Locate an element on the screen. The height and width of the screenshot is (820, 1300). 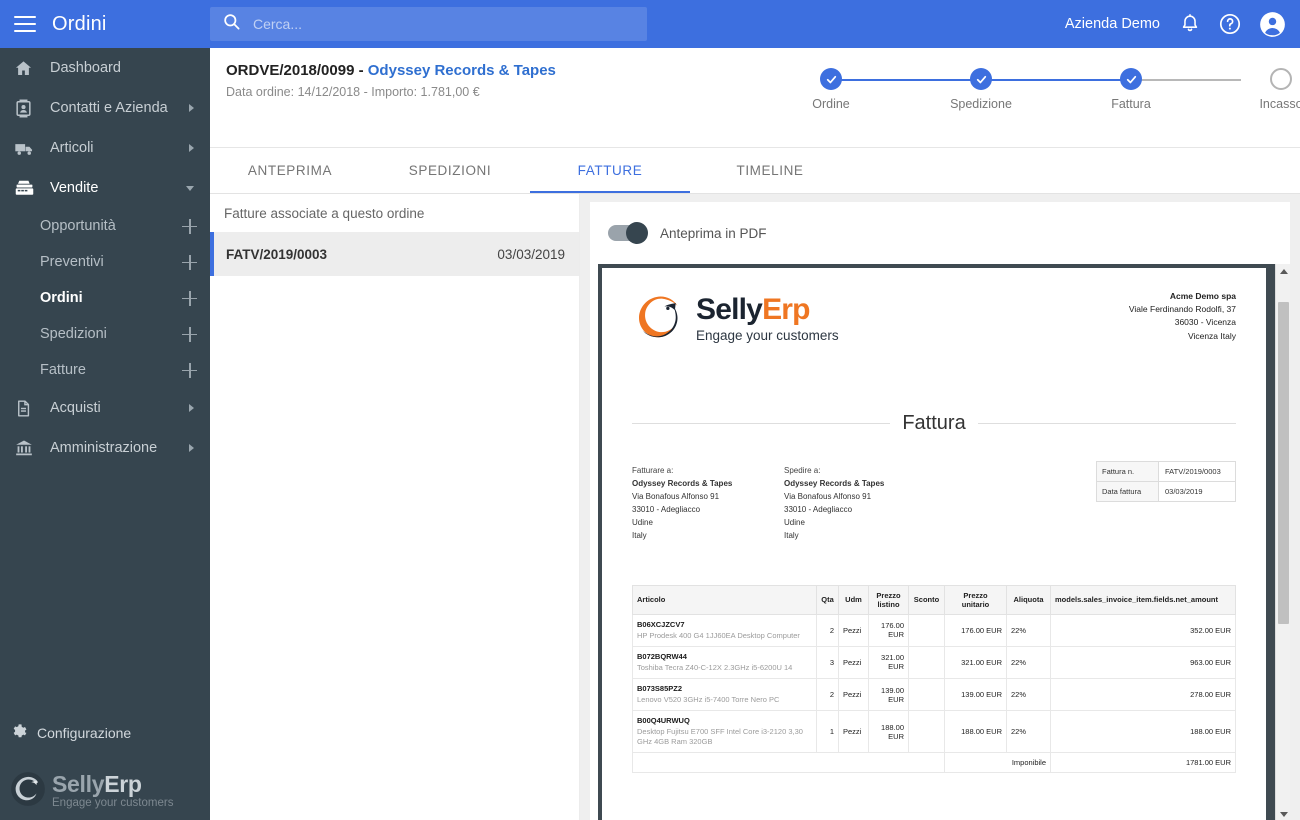
cell-prezzo-unitario: 321.00 EUR is located at coordinates (975, 662).